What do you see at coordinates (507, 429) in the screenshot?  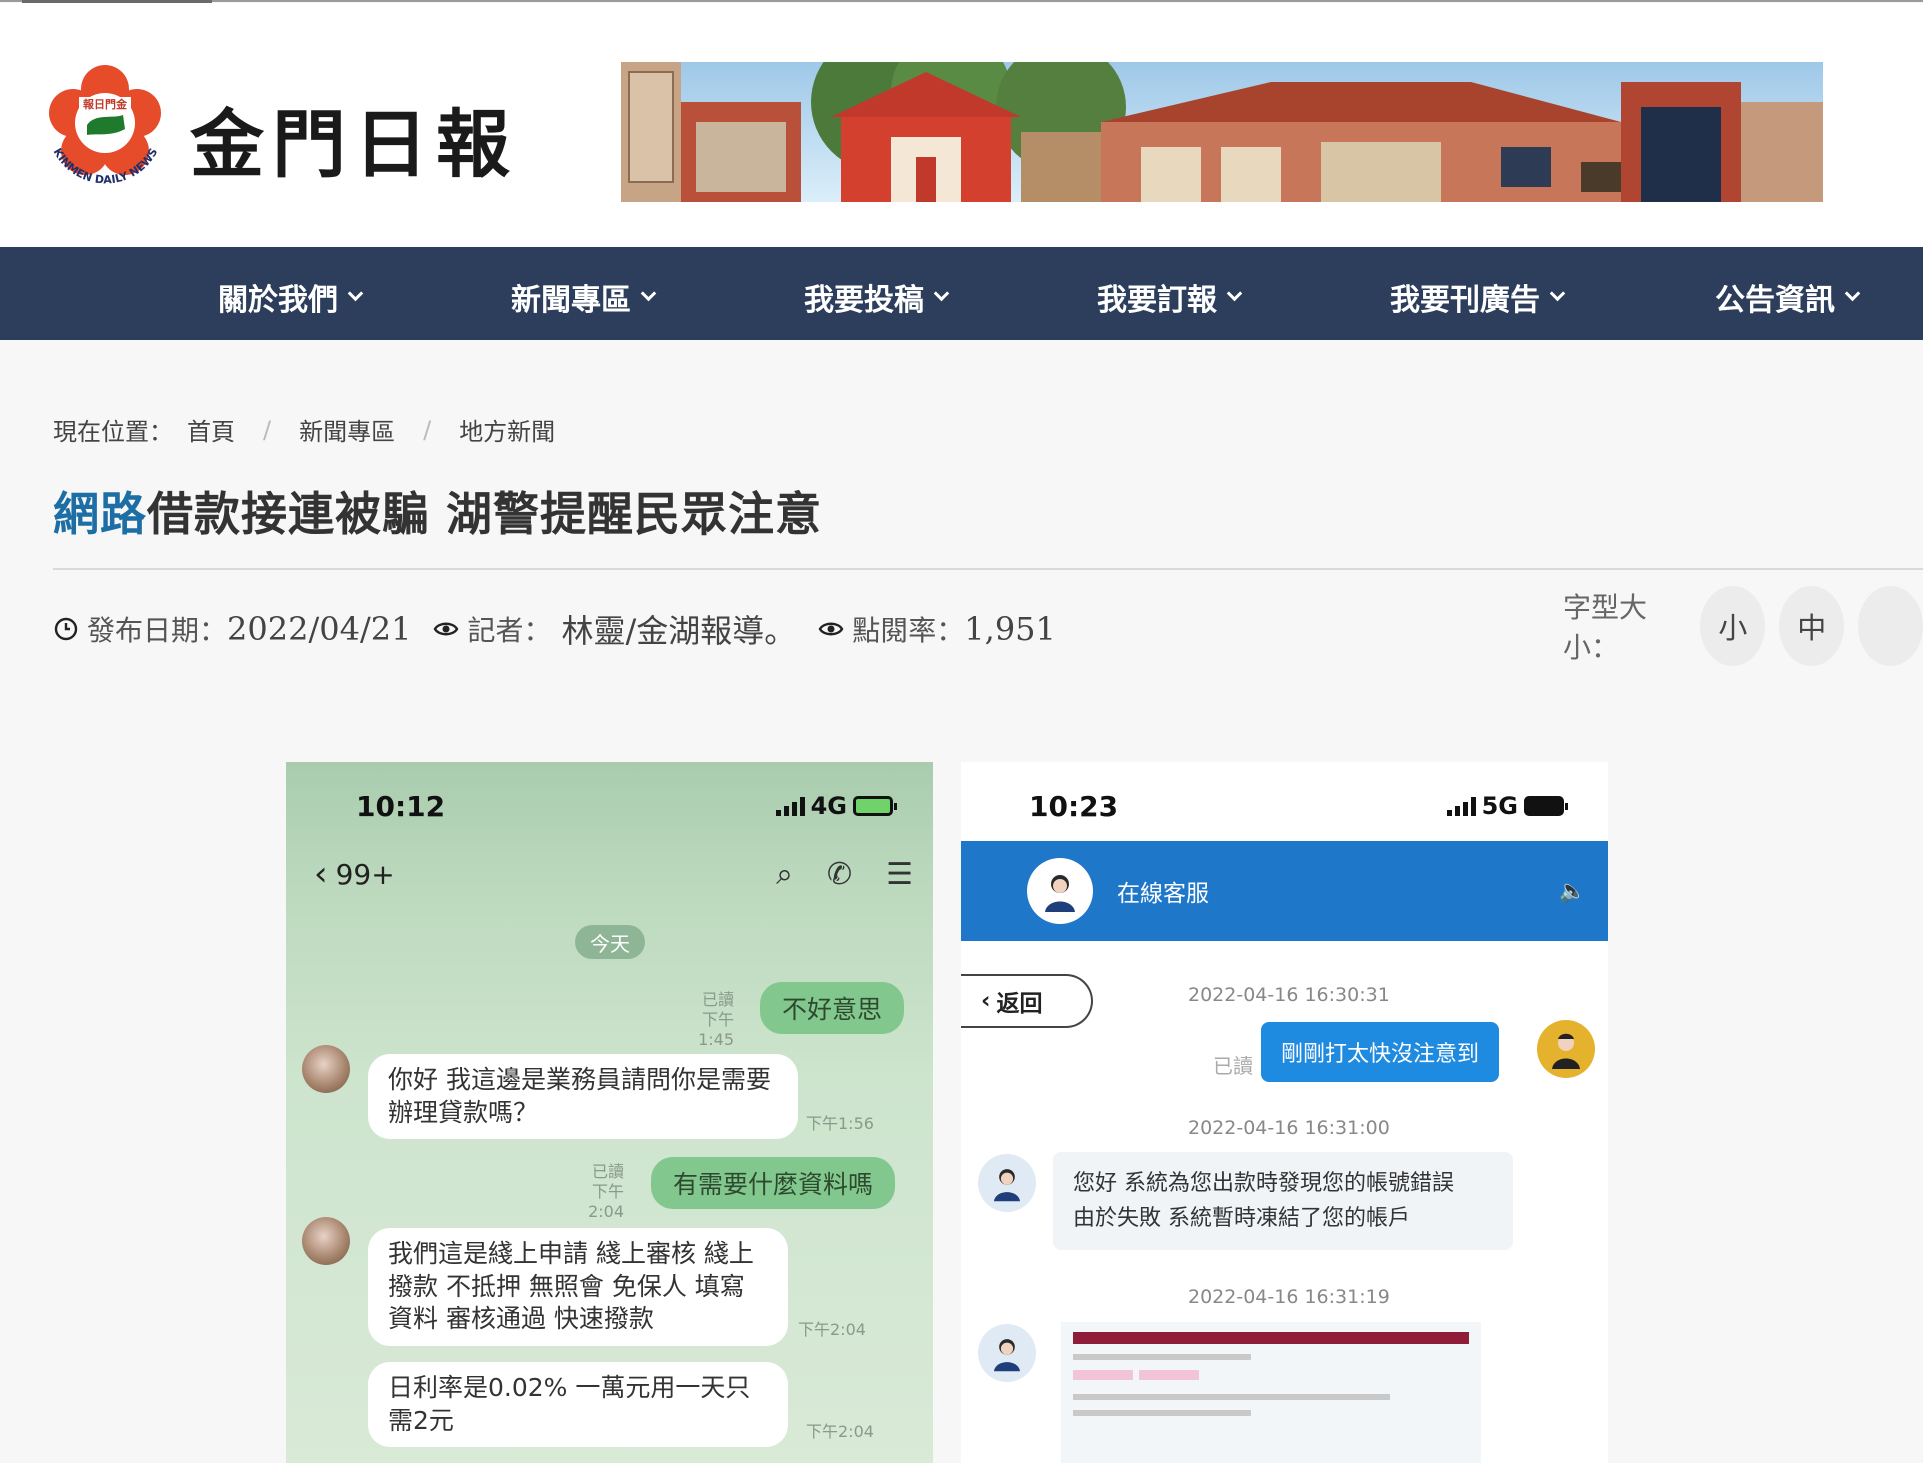 I see `breadcrumb-local-news: 地方新聞` at bounding box center [507, 429].